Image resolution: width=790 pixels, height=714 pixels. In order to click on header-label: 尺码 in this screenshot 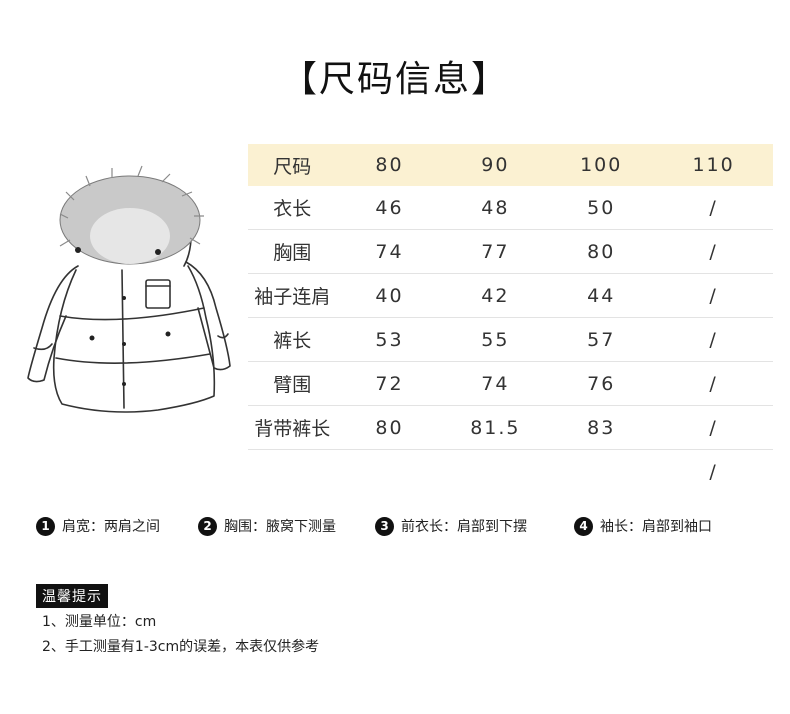, I will do `click(292, 165)`.